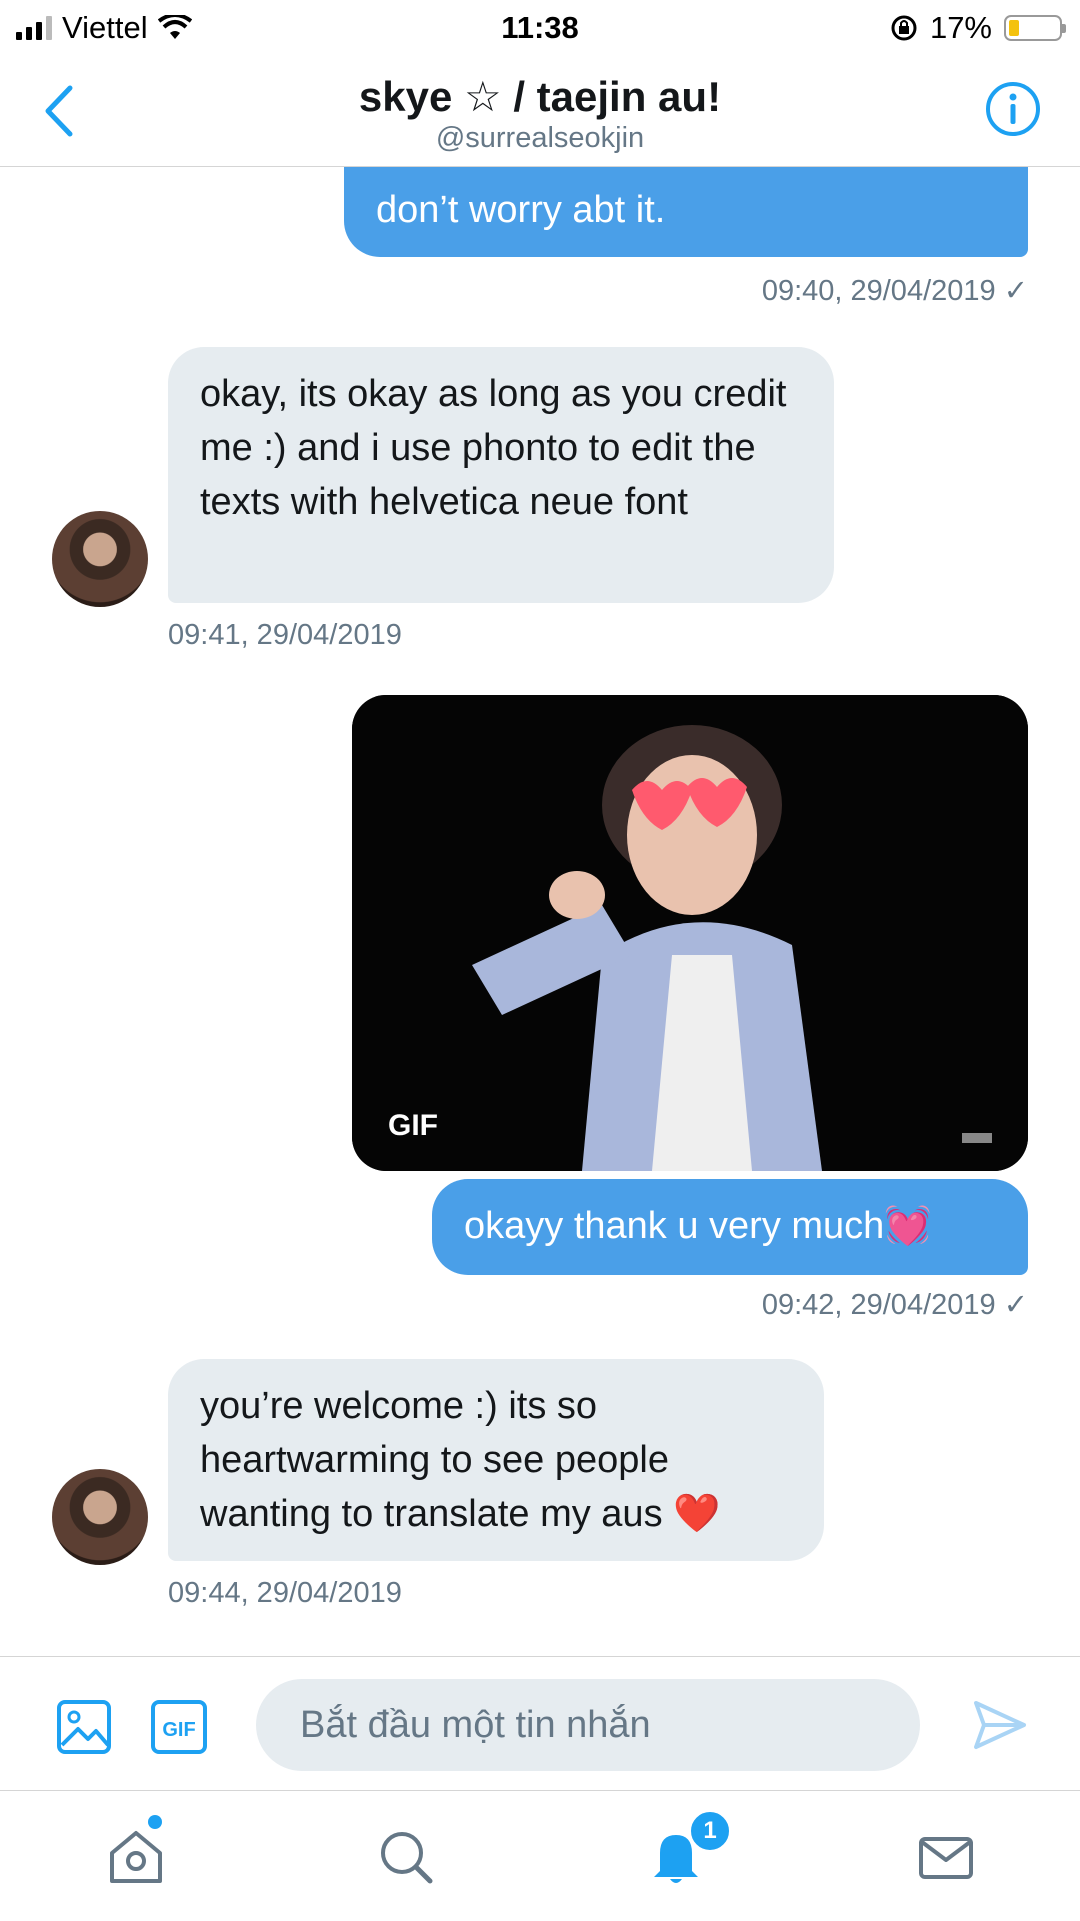  I want to click on message-input: Bắt đầu một tin nhắn, so click(588, 1725).